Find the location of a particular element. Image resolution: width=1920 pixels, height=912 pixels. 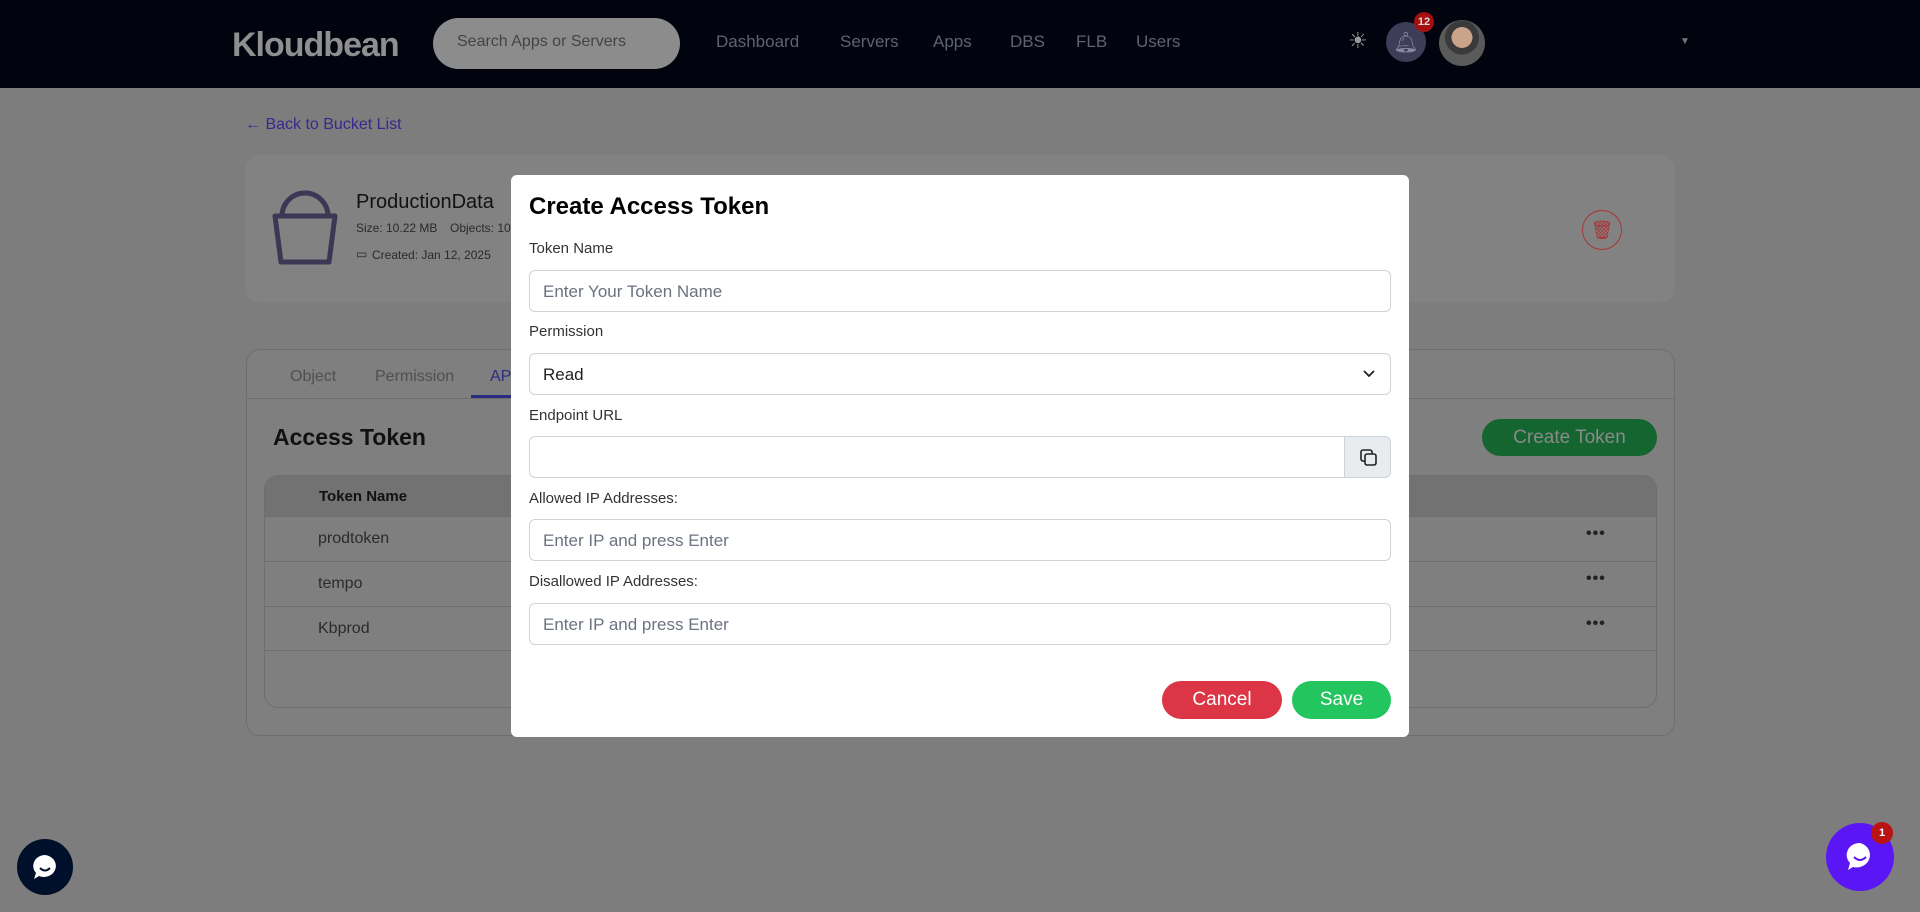

copy-icon is located at coordinates (1368, 457).